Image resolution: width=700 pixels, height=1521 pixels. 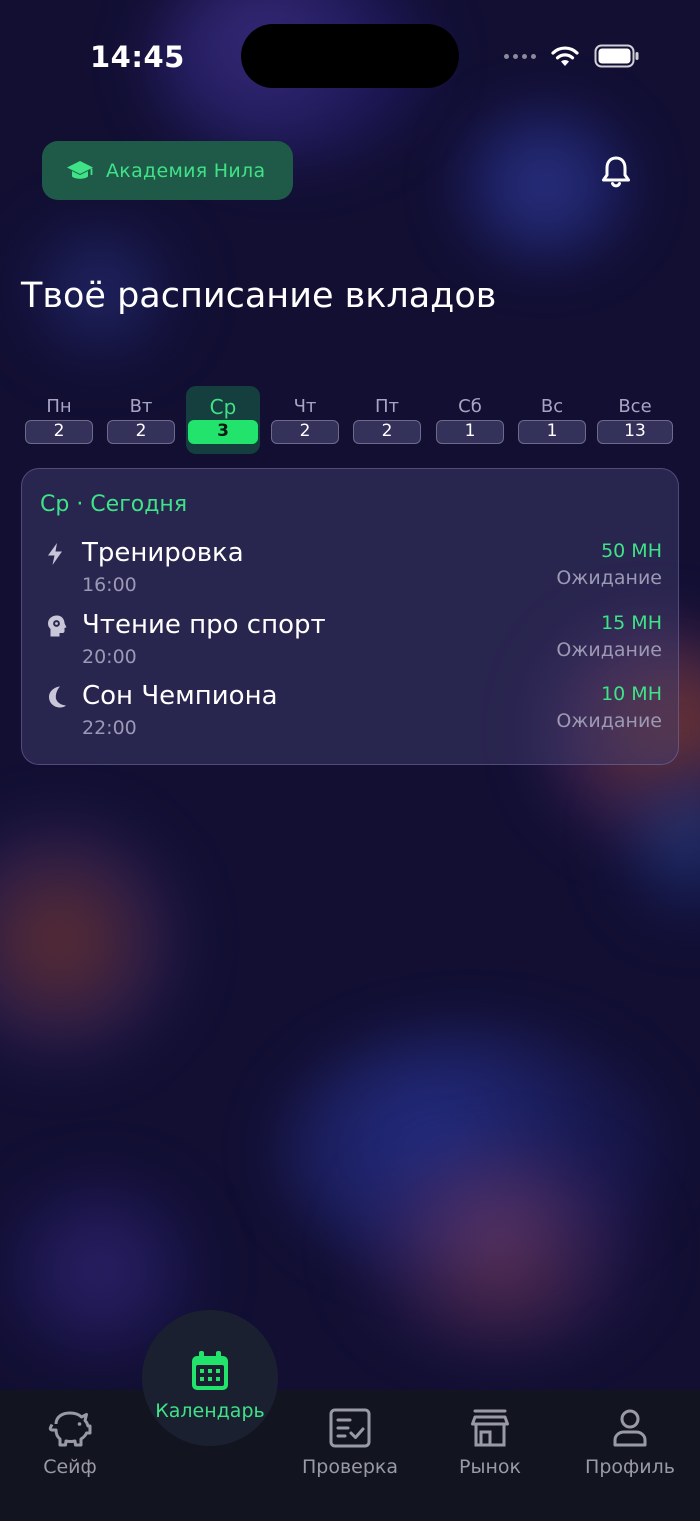 What do you see at coordinates (70, 1467) in the screenshot?
I see `nav-label-safe: Сейф` at bounding box center [70, 1467].